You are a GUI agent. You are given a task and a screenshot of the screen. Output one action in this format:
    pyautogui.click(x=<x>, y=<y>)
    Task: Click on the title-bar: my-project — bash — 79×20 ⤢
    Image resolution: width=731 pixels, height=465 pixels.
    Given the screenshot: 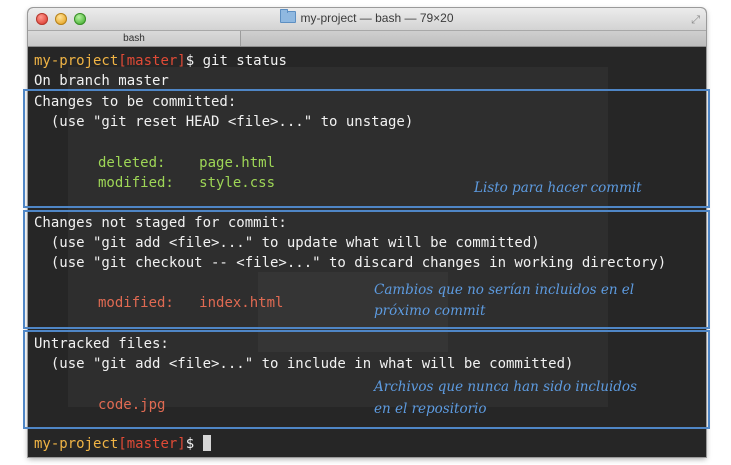 What is the action you would take?
    pyautogui.click(x=367, y=19)
    